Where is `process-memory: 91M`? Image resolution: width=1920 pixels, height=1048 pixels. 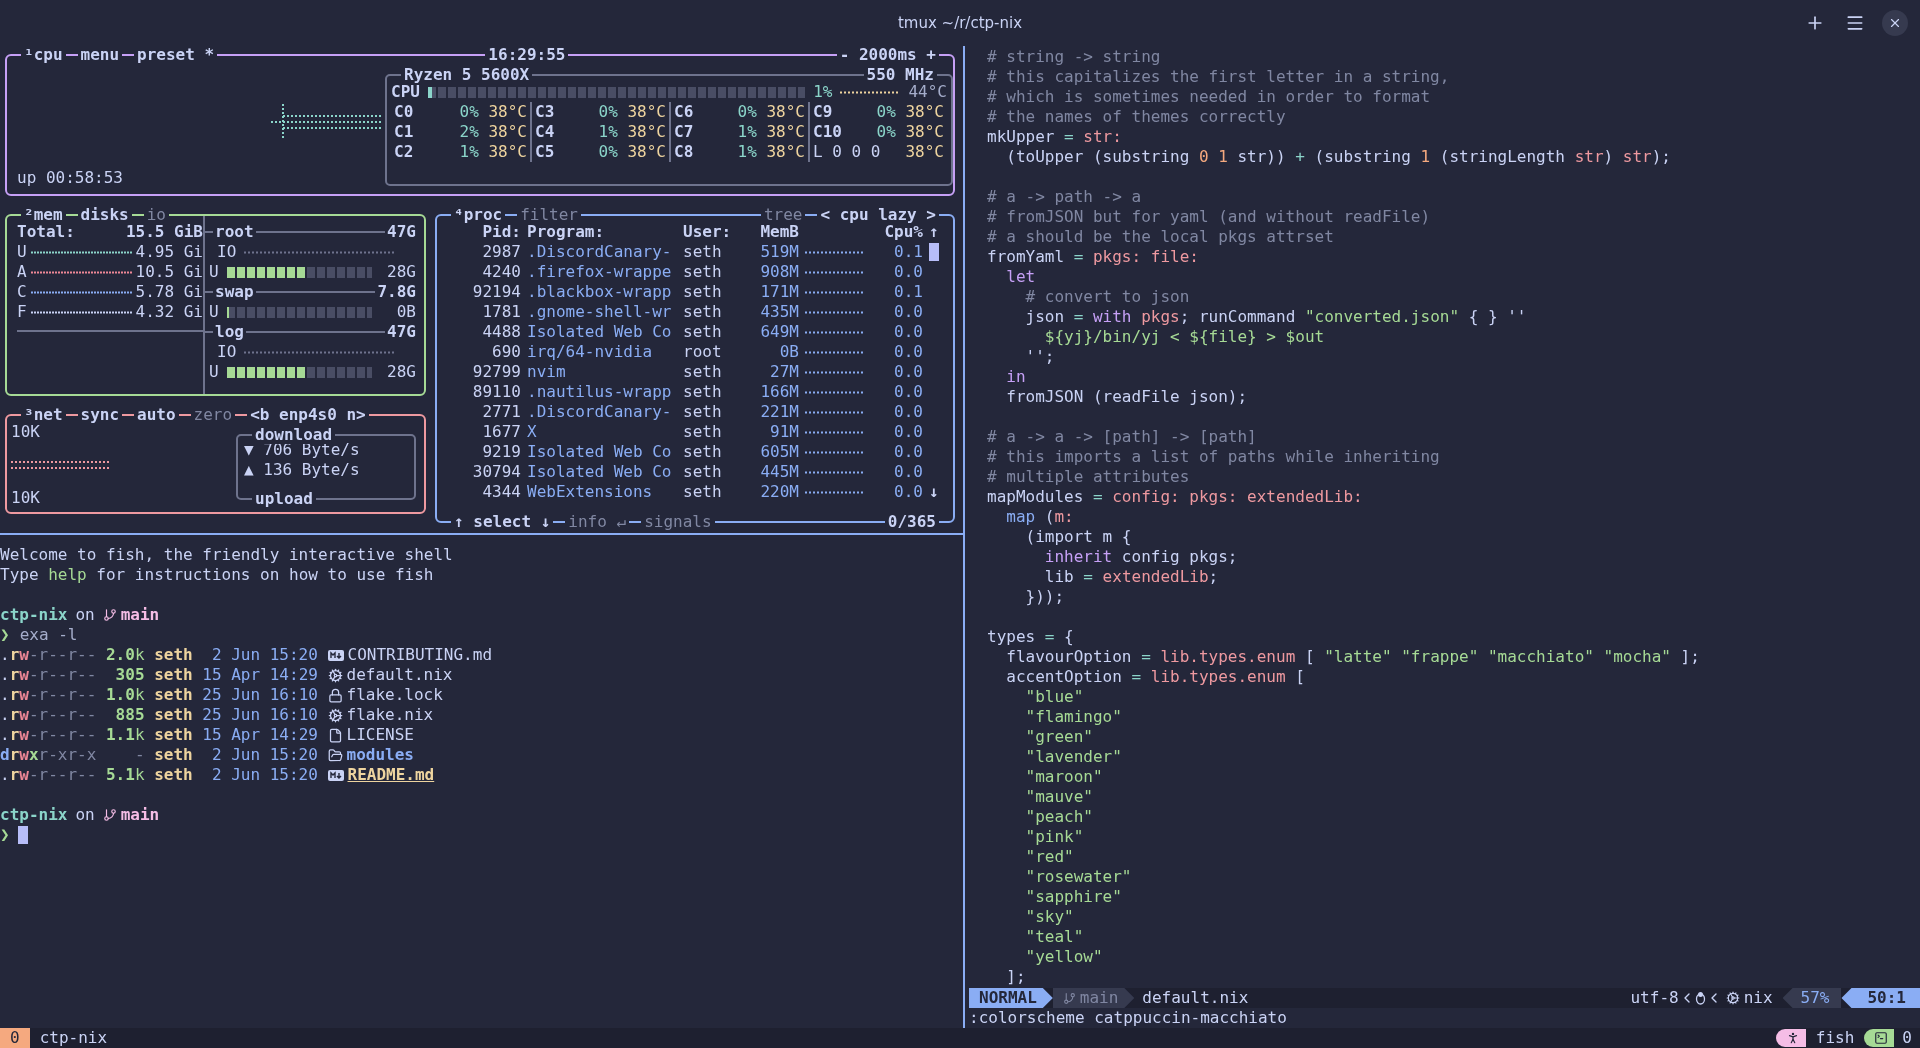 process-memory: 91M is located at coordinates (784, 432).